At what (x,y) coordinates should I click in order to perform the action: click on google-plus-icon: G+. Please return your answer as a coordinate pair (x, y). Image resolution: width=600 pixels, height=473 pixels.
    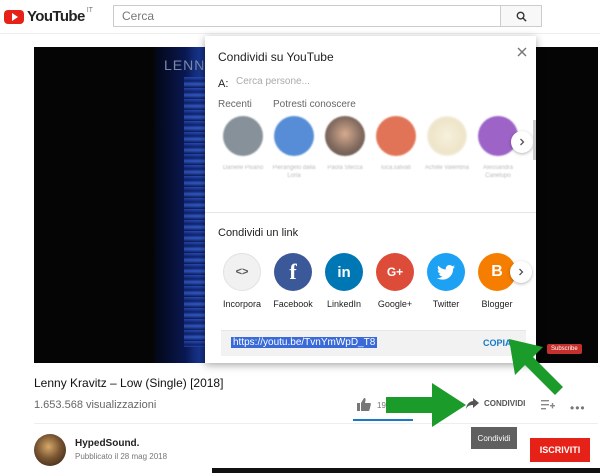
    Looking at the image, I should click on (395, 272).